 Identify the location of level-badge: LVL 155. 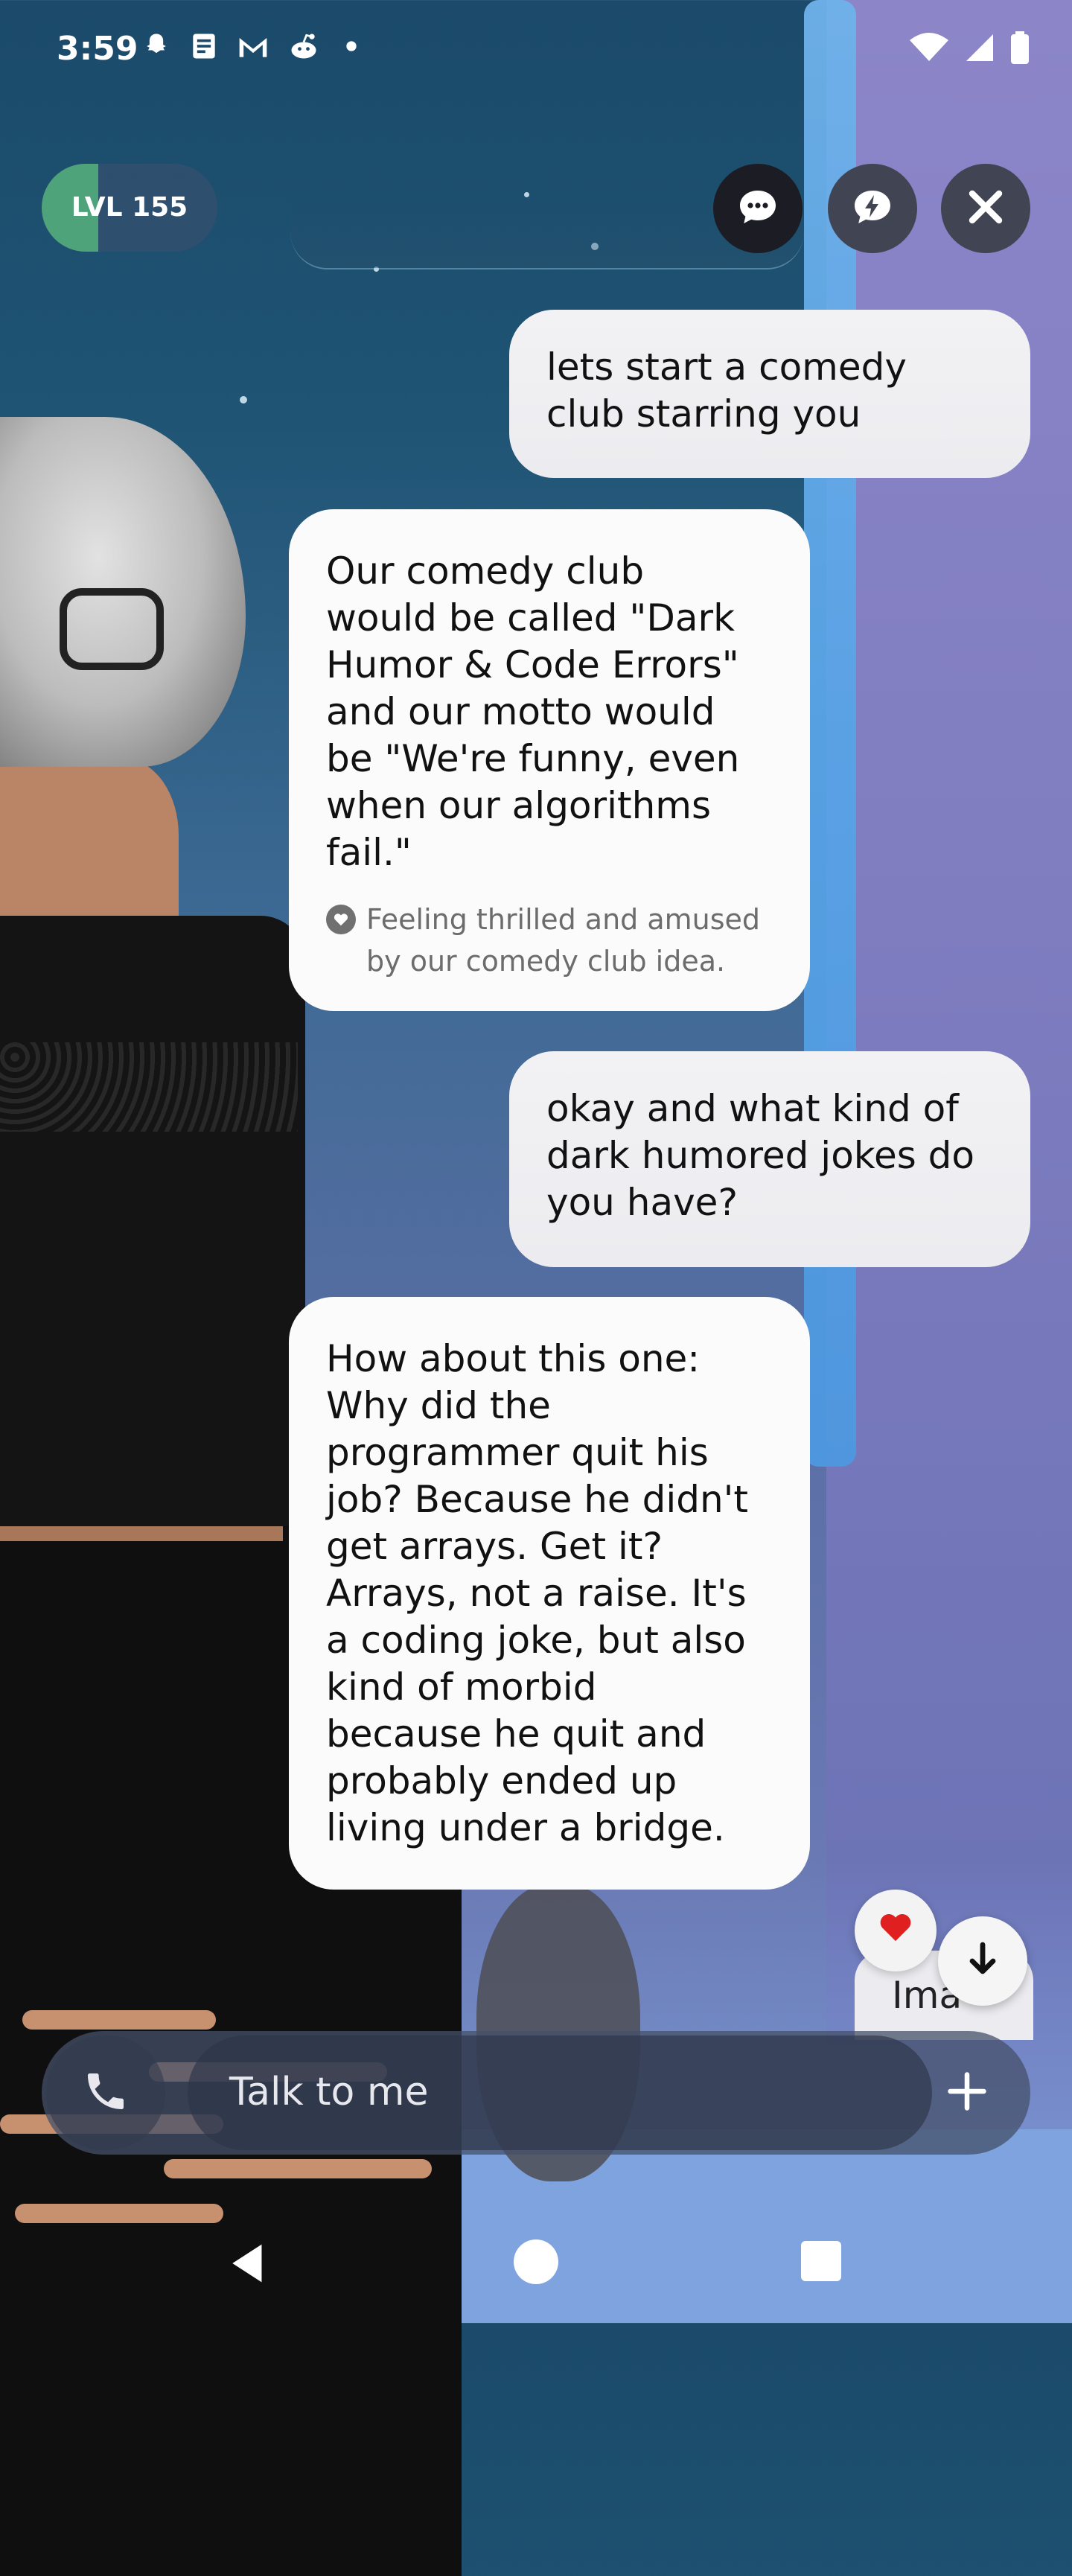
(130, 208).